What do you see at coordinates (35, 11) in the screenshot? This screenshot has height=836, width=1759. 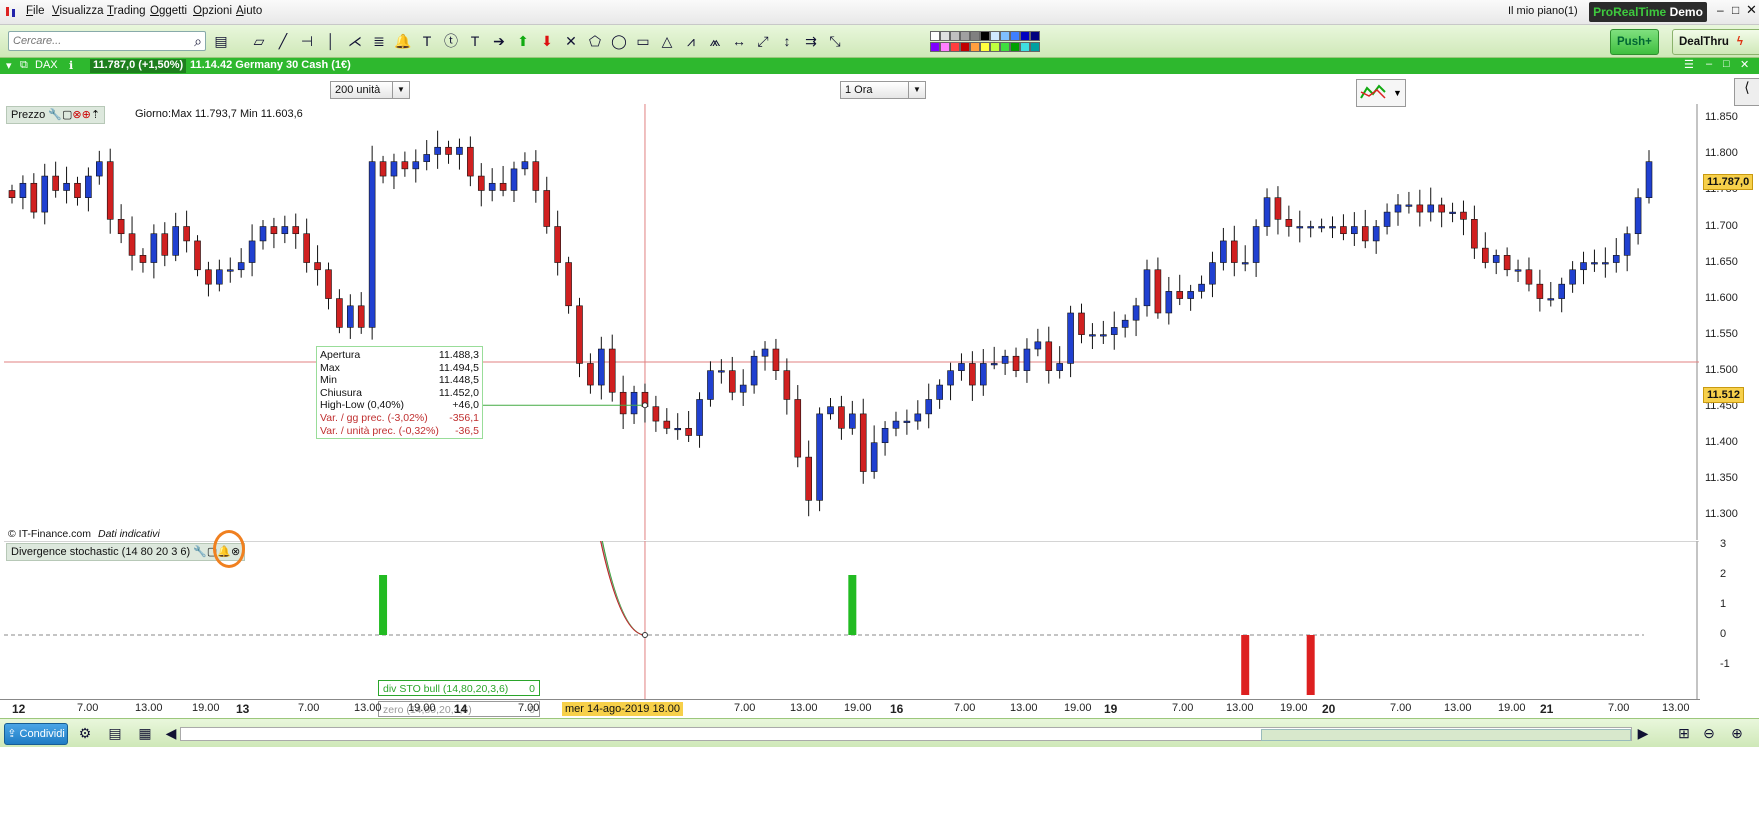 I see `menu-file: File` at bounding box center [35, 11].